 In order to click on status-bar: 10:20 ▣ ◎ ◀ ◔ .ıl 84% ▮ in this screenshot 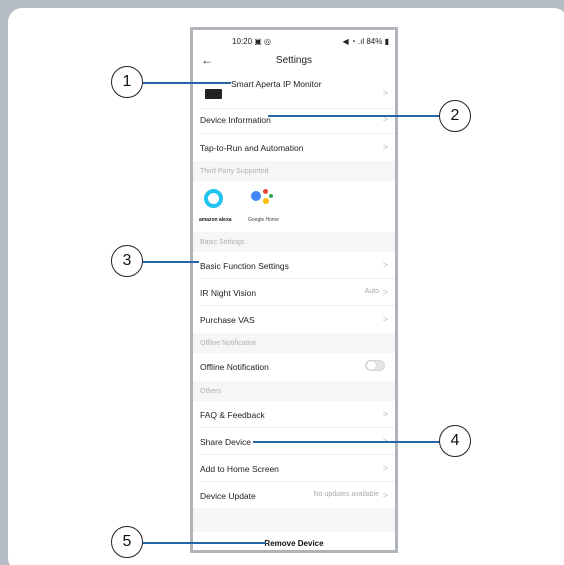, I will do `click(294, 39)`.